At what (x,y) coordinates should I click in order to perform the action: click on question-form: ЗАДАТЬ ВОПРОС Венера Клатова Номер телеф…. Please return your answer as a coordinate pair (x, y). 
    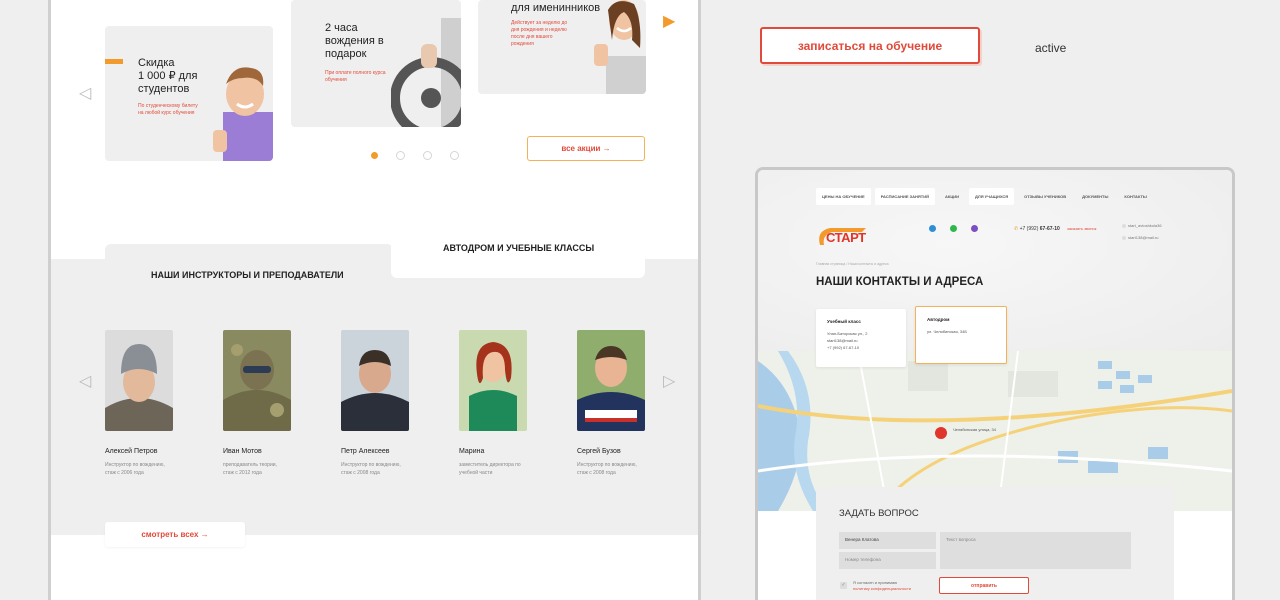
    Looking at the image, I should click on (995, 543).